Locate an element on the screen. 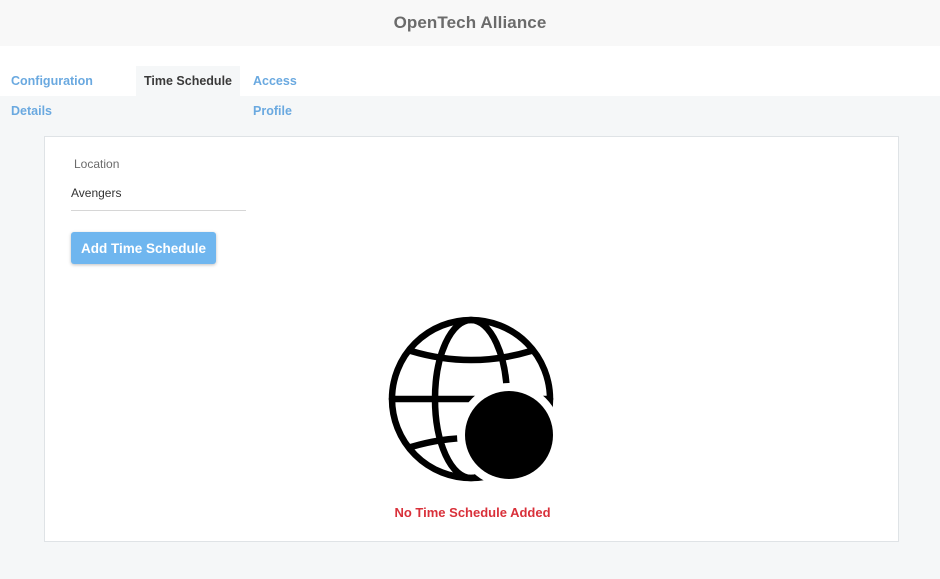 This screenshot has height=579, width=940. location-label: Location is located at coordinates (97, 164).